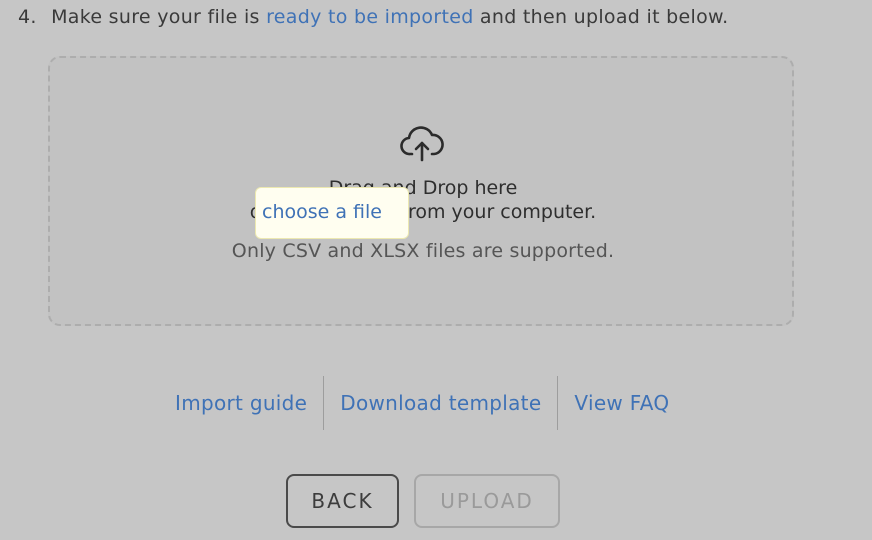 The width and height of the screenshot is (872, 540). I want to click on instruction-text-after: and then upload it below., so click(604, 17).